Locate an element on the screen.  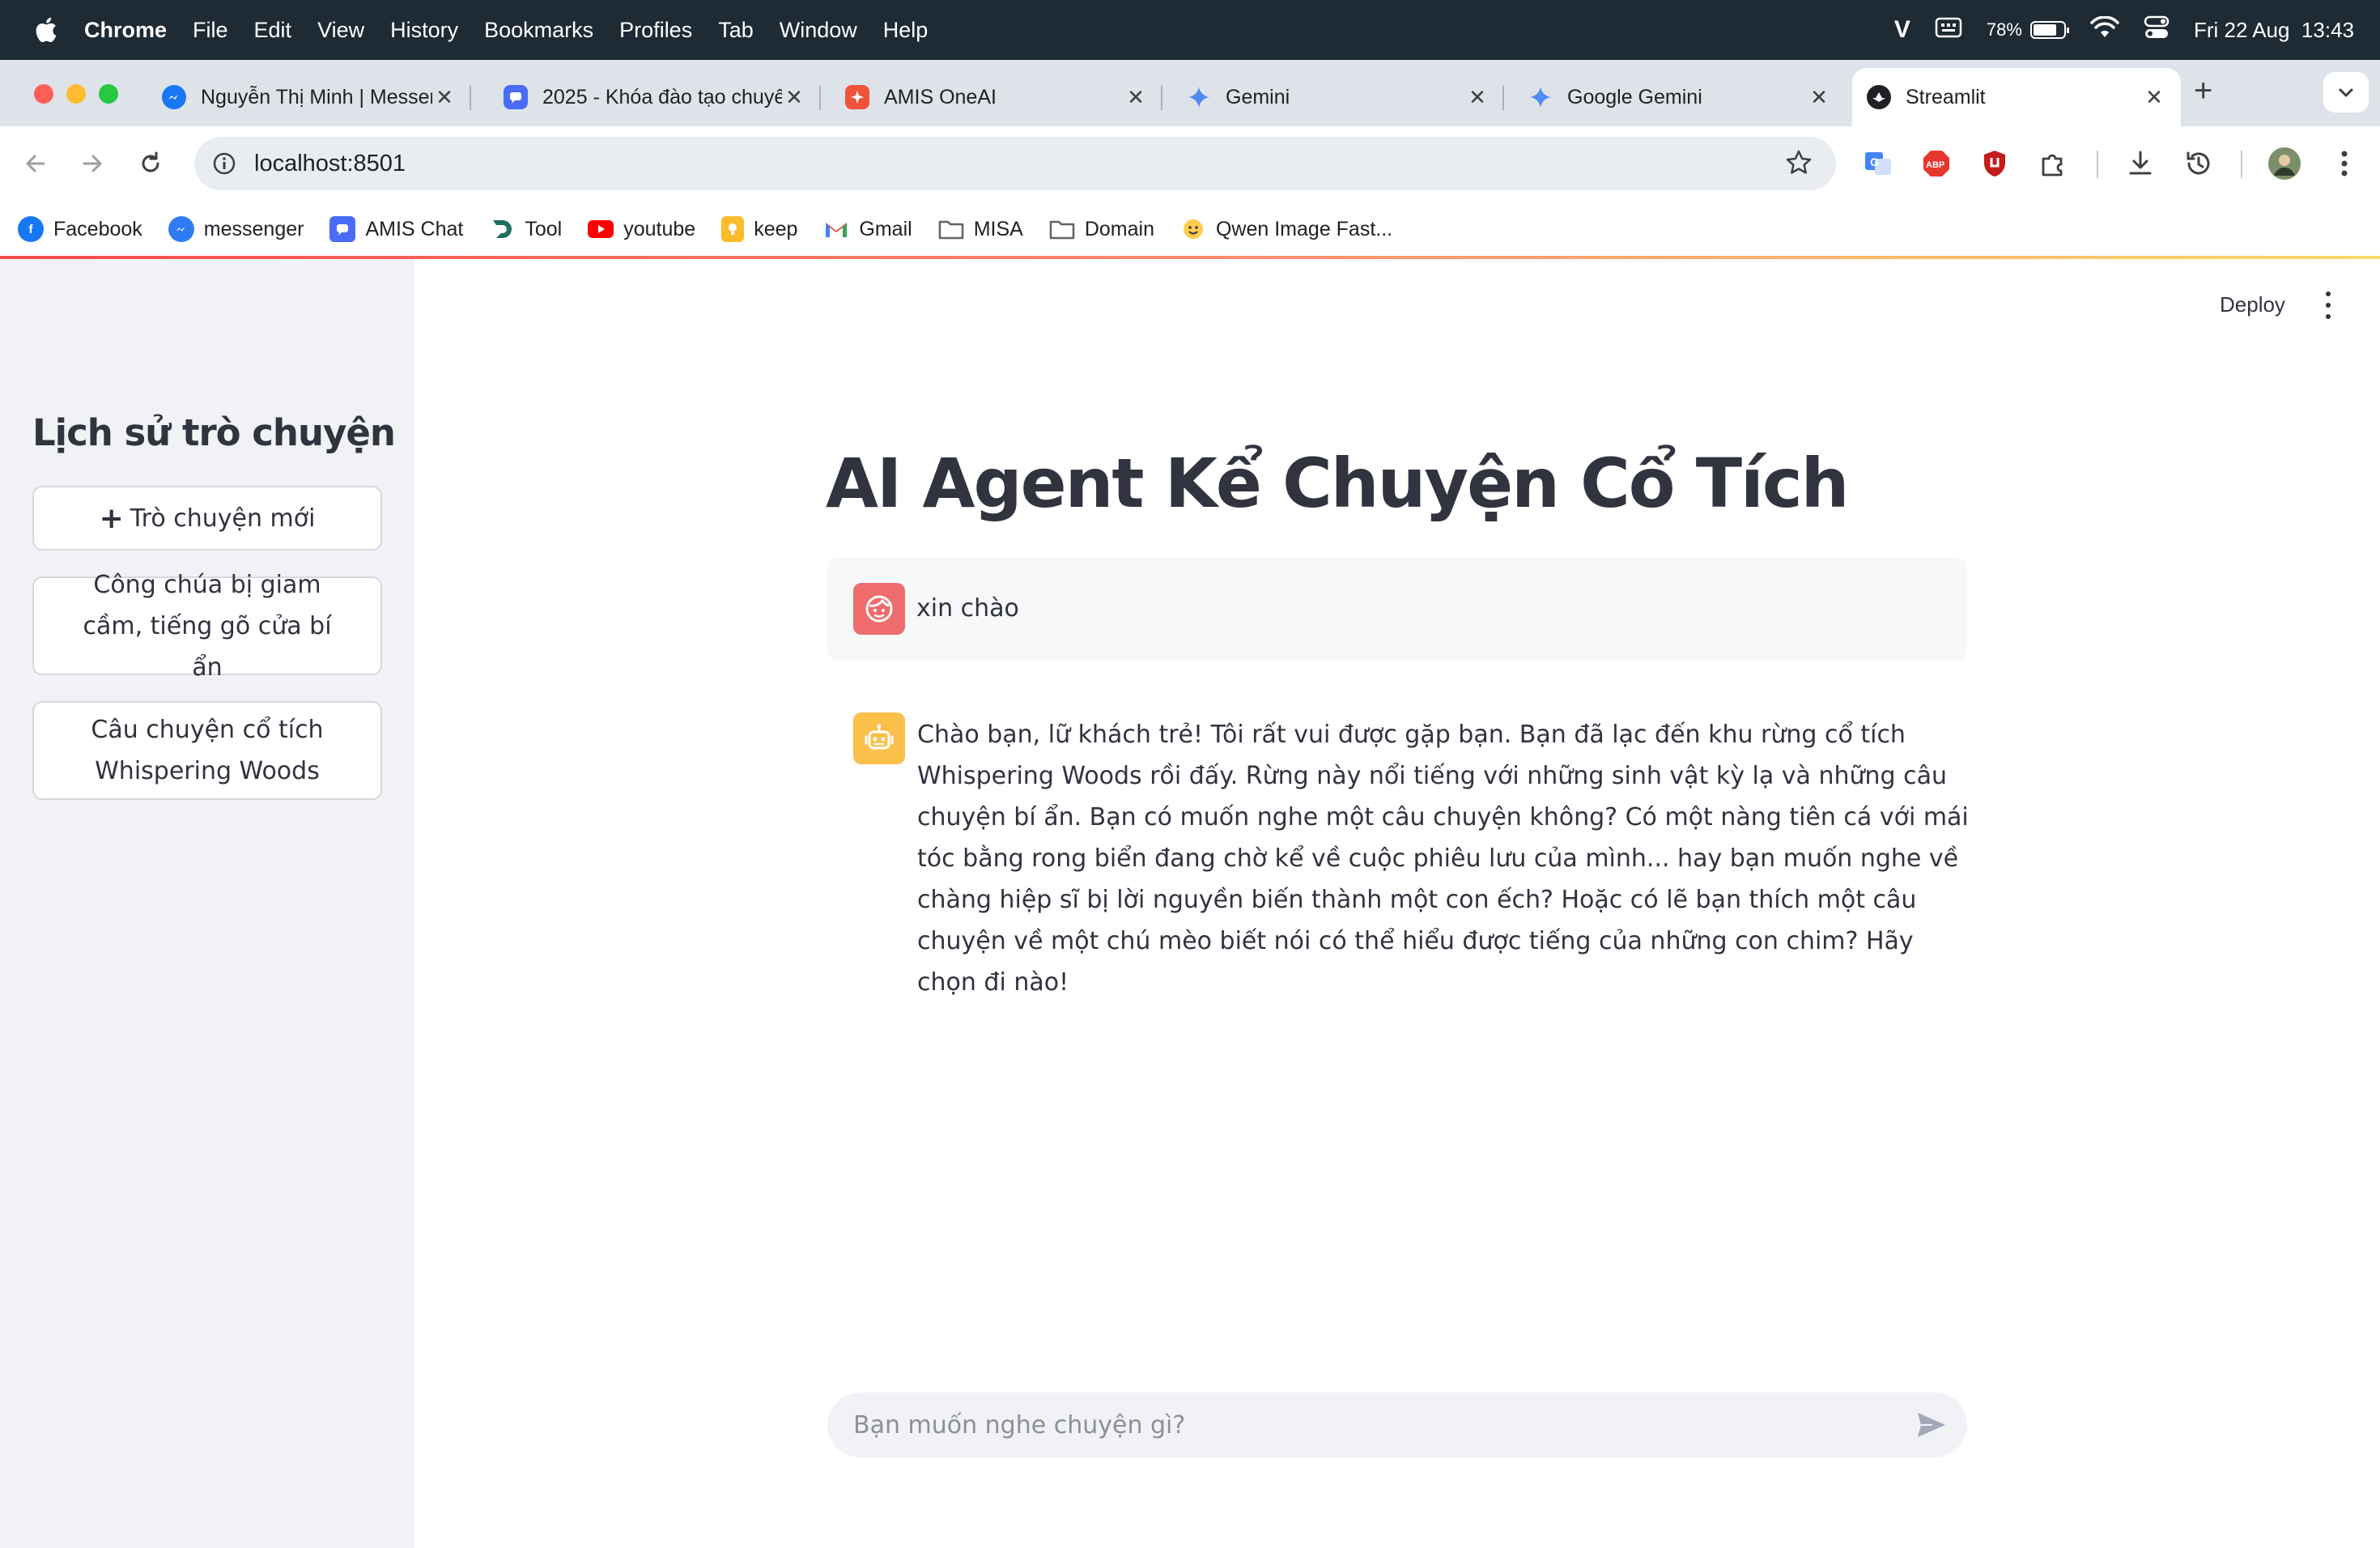
tab-search-button is located at coordinates (2346, 92).